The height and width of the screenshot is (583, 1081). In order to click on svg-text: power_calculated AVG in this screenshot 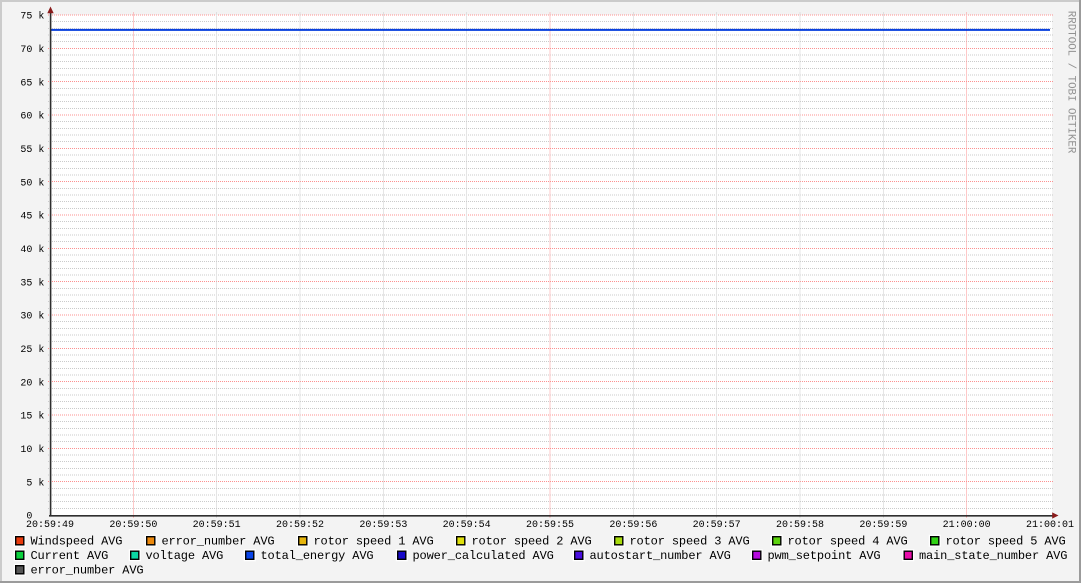, I will do `click(483, 556)`.